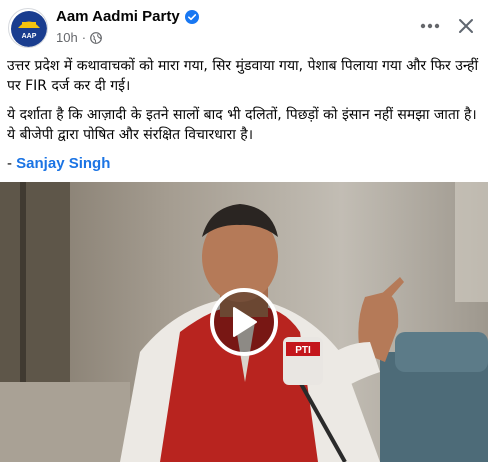 The width and height of the screenshot is (488, 462). I want to click on avatar-logo-text: AAP, so click(29, 36).